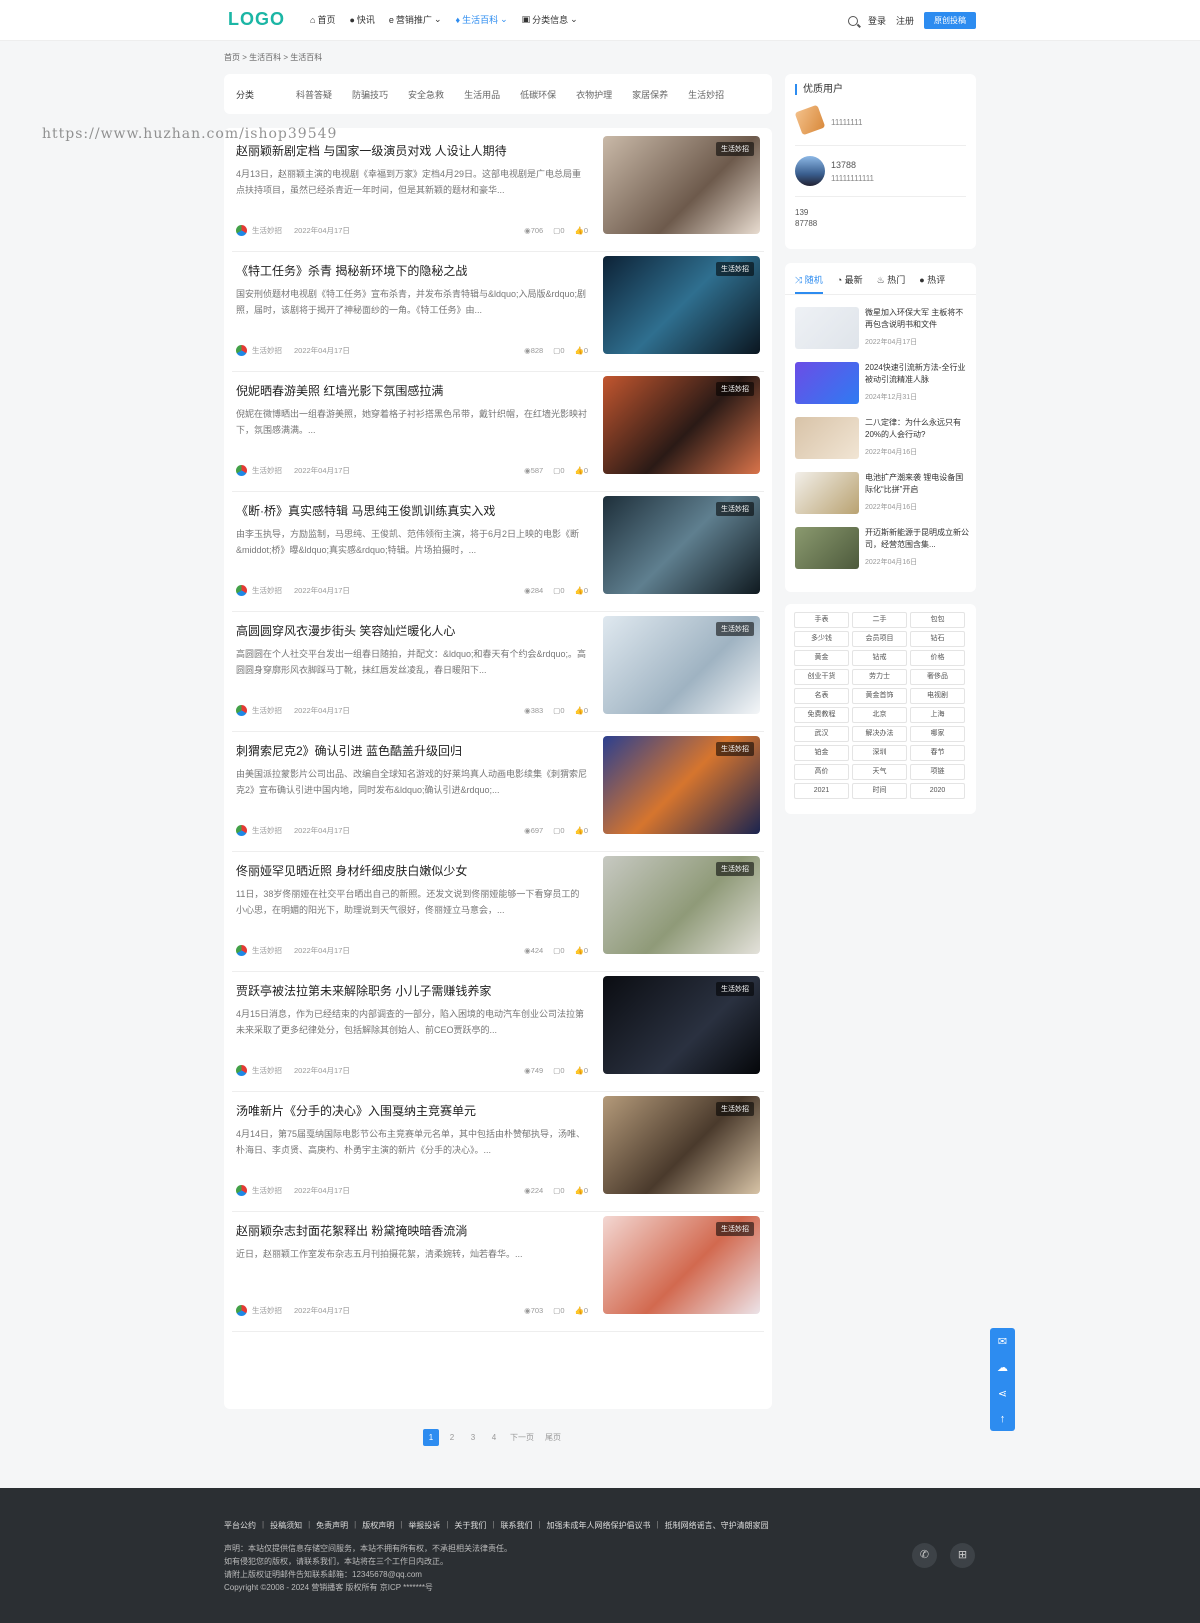 The image size is (1200, 1623). Describe the element at coordinates (937, 772) in the screenshot. I see `tag-item: 项链` at that location.